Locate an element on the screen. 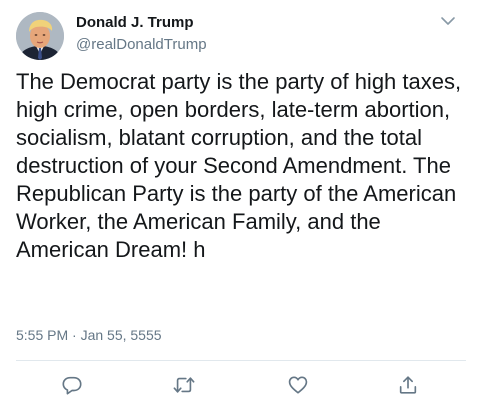  like-button is located at coordinates (298, 385).